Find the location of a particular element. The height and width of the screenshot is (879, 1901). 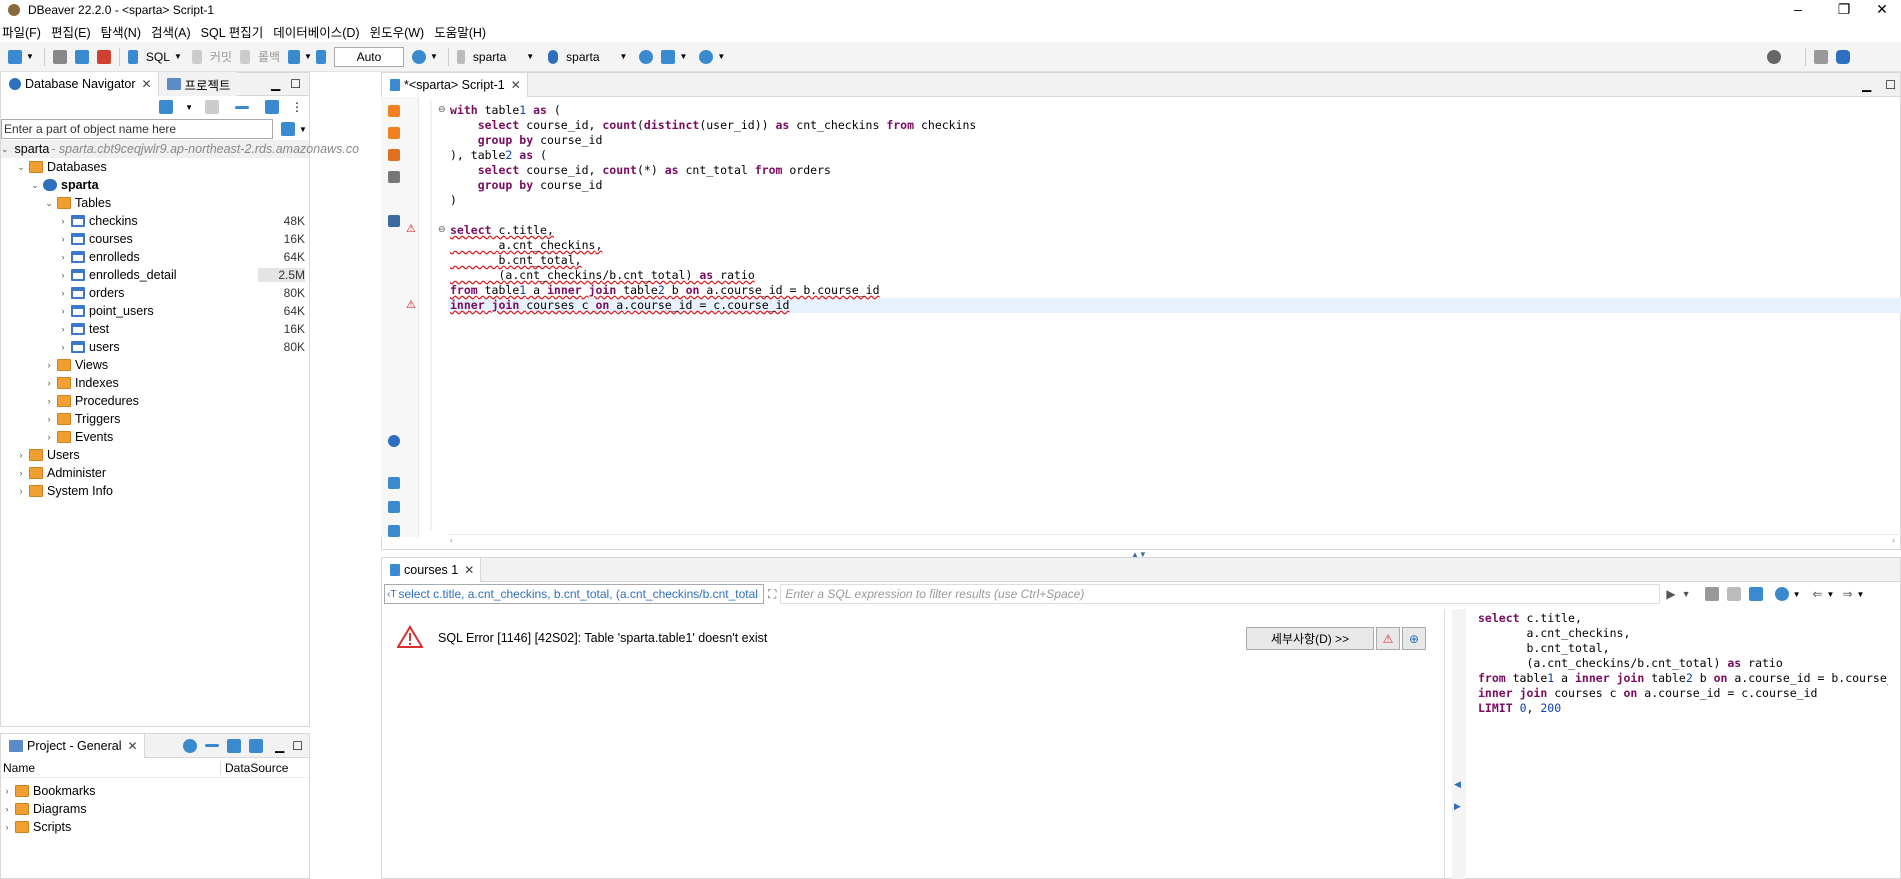

rollback-button: 롤백 is located at coordinates (269, 56).